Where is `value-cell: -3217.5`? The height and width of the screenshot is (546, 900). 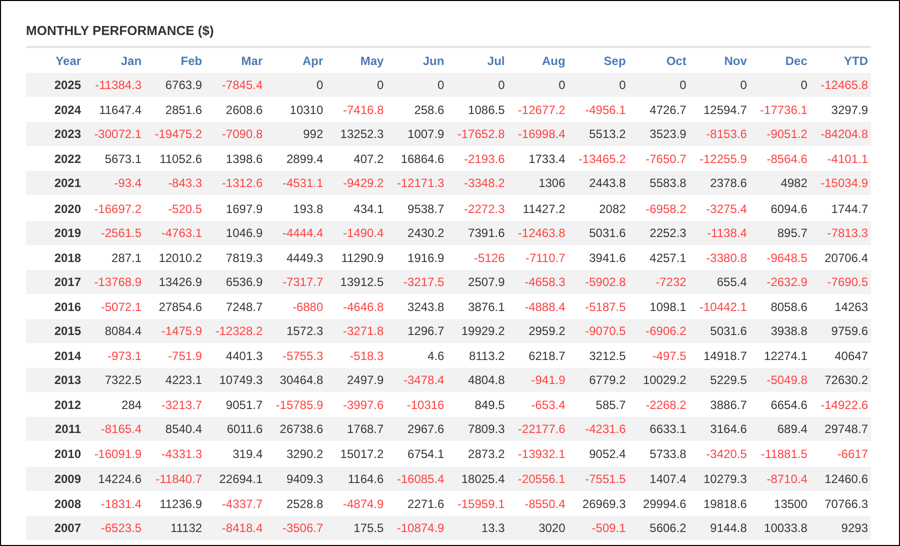 value-cell: -3217.5 is located at coordinates (424, 281).